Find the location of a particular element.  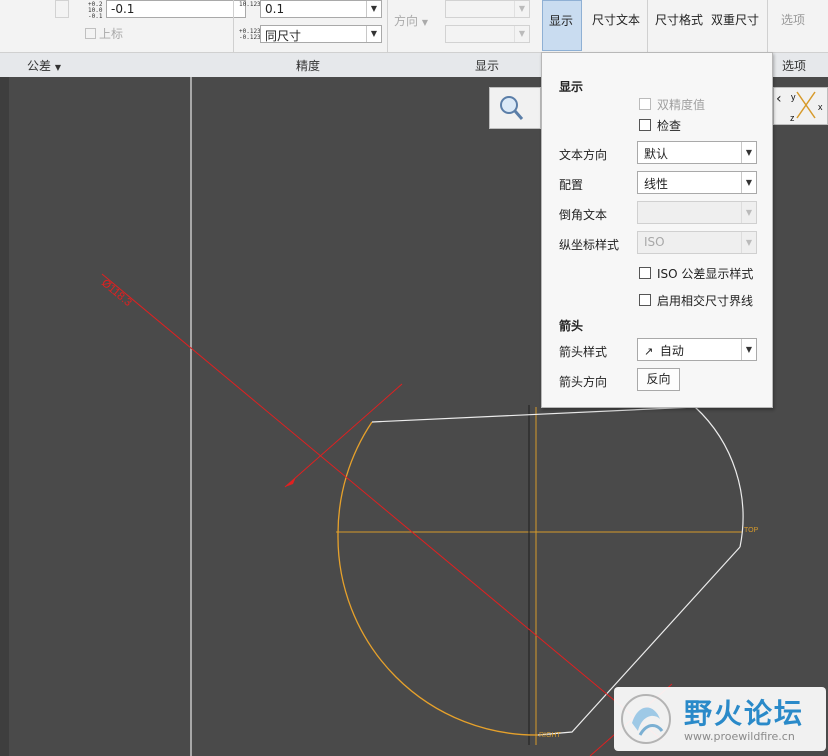

text-orientation-dropdown: 默认 ▼ is located at coordinates (697, 152).